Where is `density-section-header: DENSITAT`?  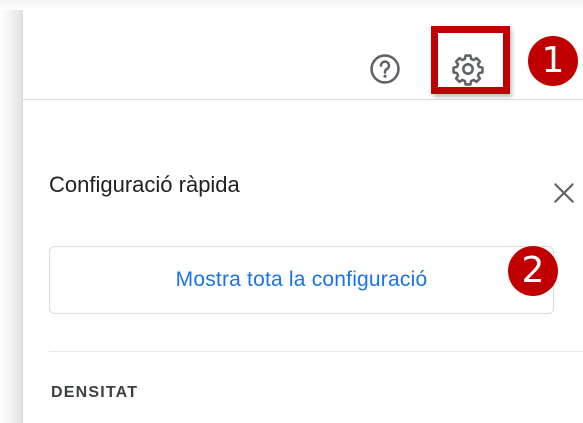 density-section-header: DENSITAT is located at coordinates (95, 392).